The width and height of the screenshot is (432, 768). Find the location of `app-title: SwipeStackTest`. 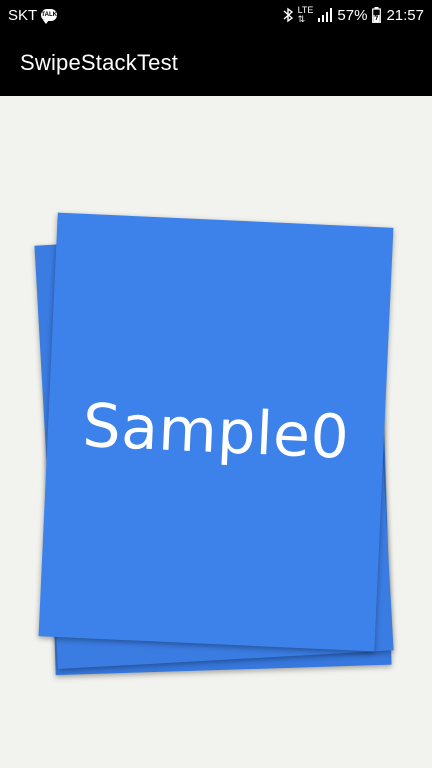

app-title: SwipeStackTest is located at coordinates (99, 62).